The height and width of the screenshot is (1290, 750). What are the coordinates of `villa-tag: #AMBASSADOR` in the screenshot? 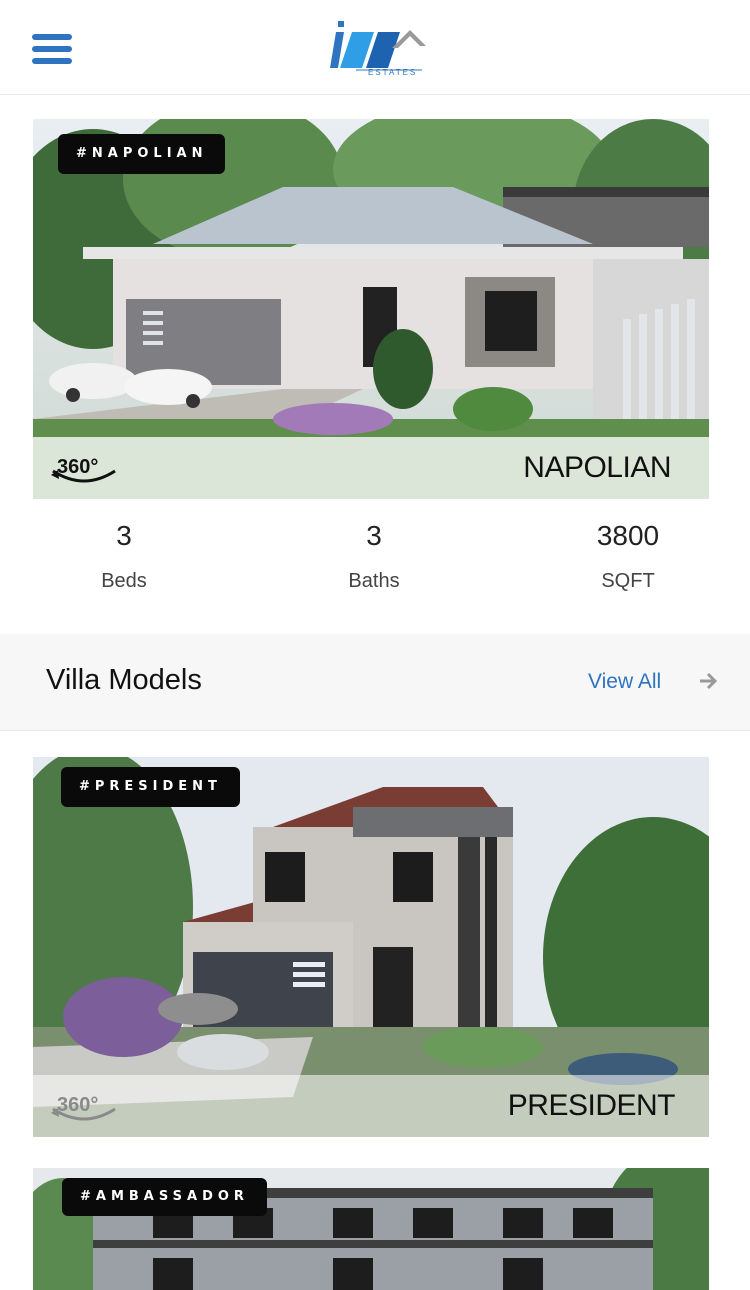 It's located at (164, 1197).